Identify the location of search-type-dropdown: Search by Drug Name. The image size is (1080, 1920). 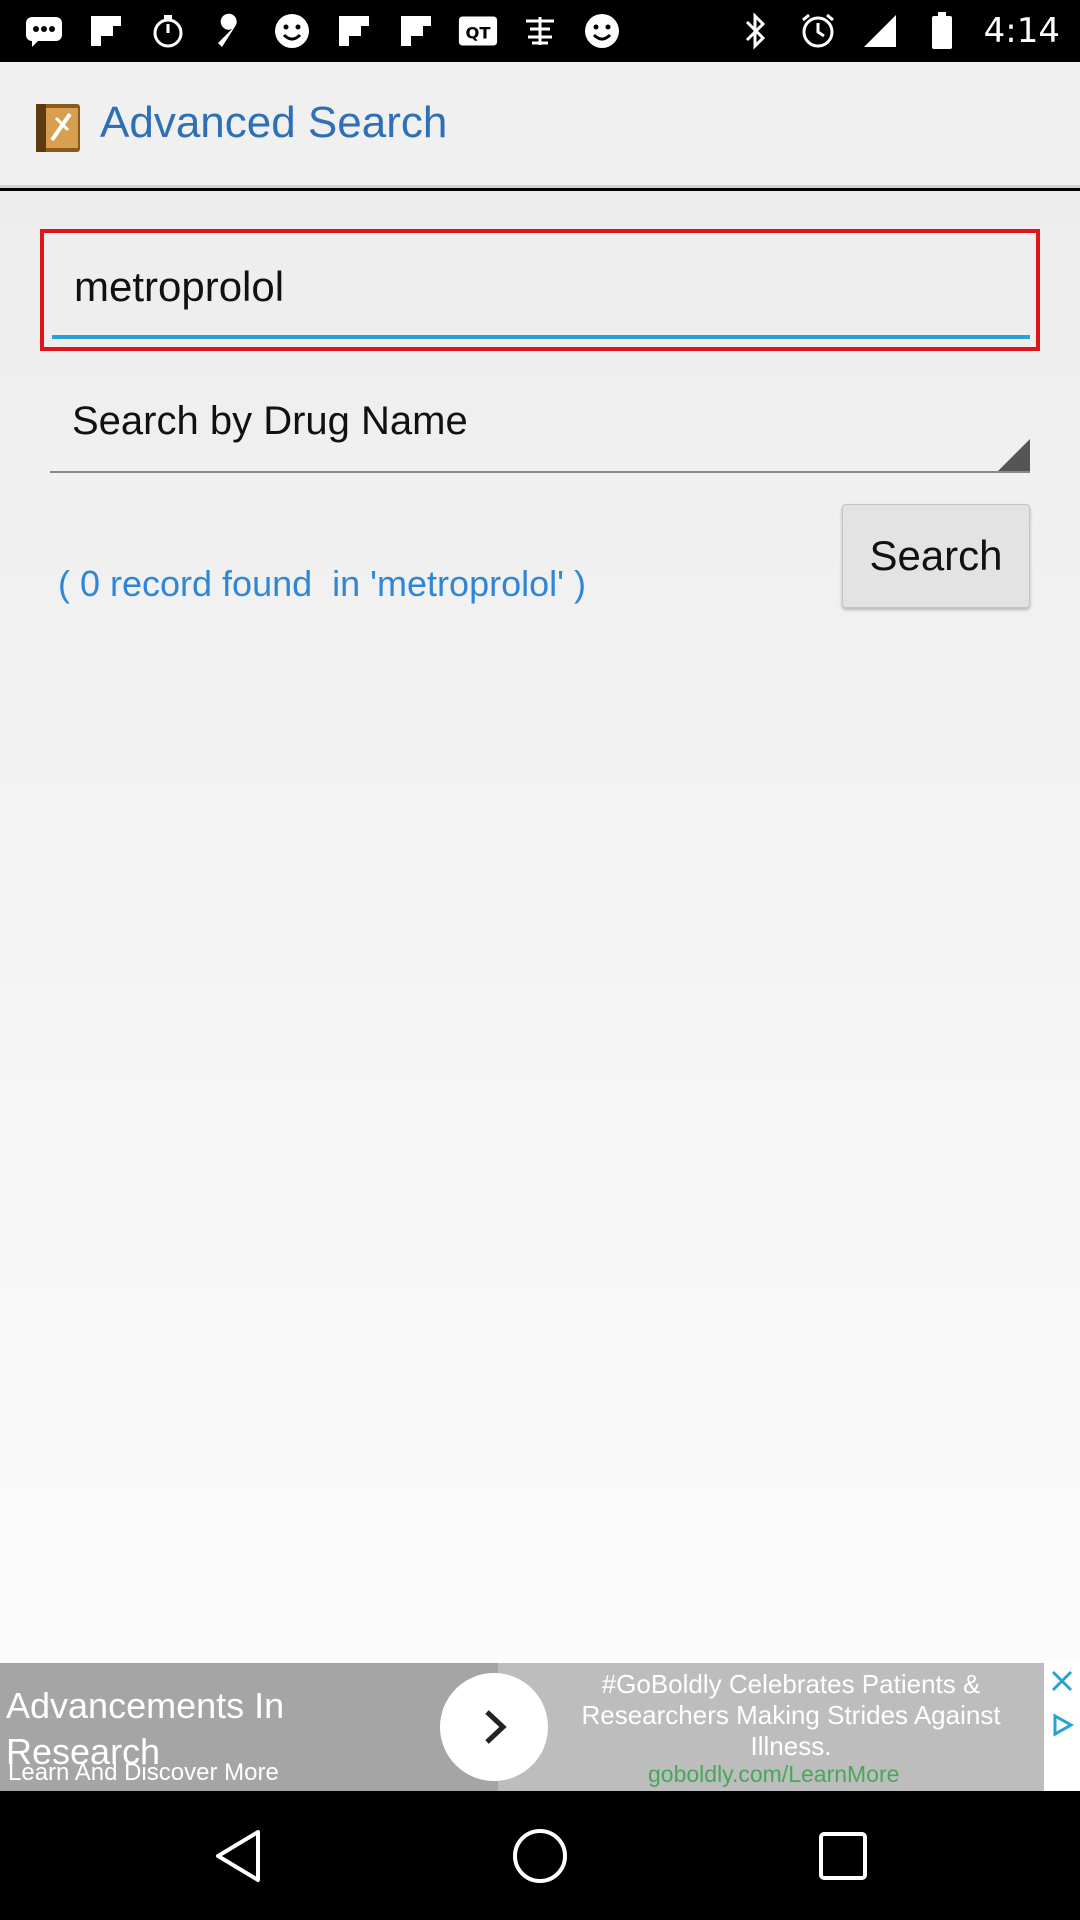
(540, 422).